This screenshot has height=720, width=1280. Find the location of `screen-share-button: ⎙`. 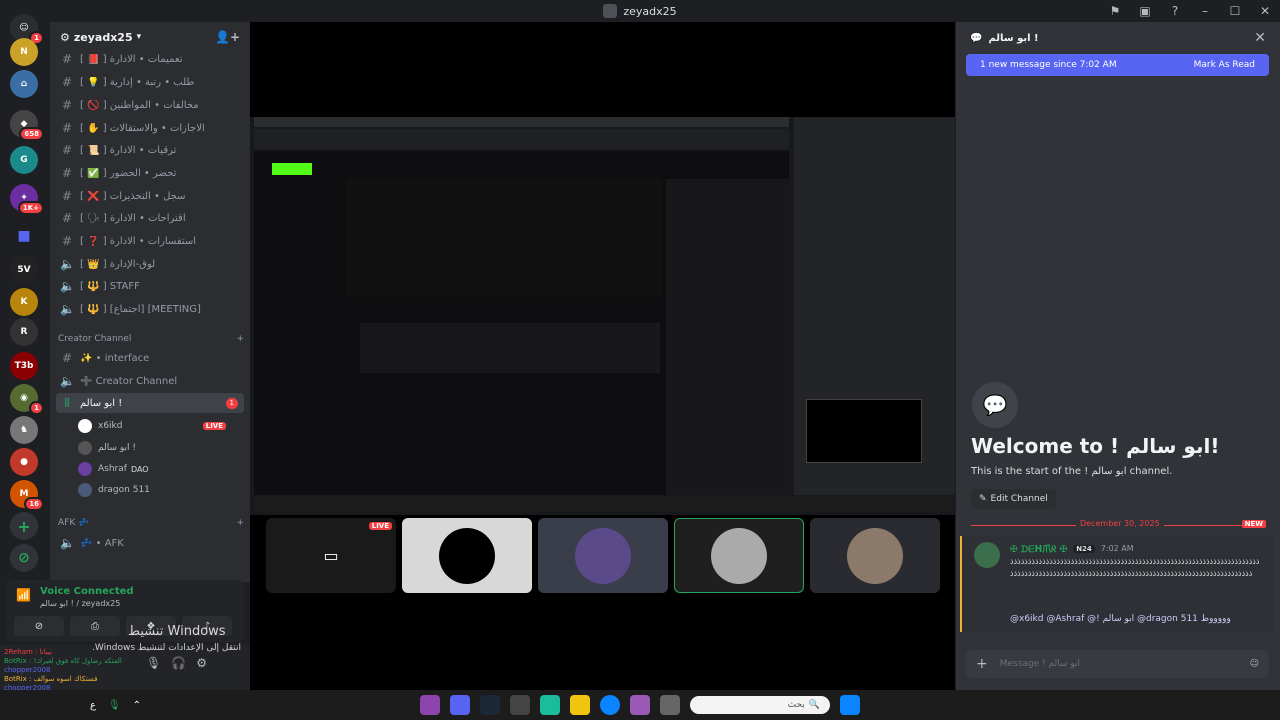

screen-share-button: ⎙ is located at coordinates (95, 626).